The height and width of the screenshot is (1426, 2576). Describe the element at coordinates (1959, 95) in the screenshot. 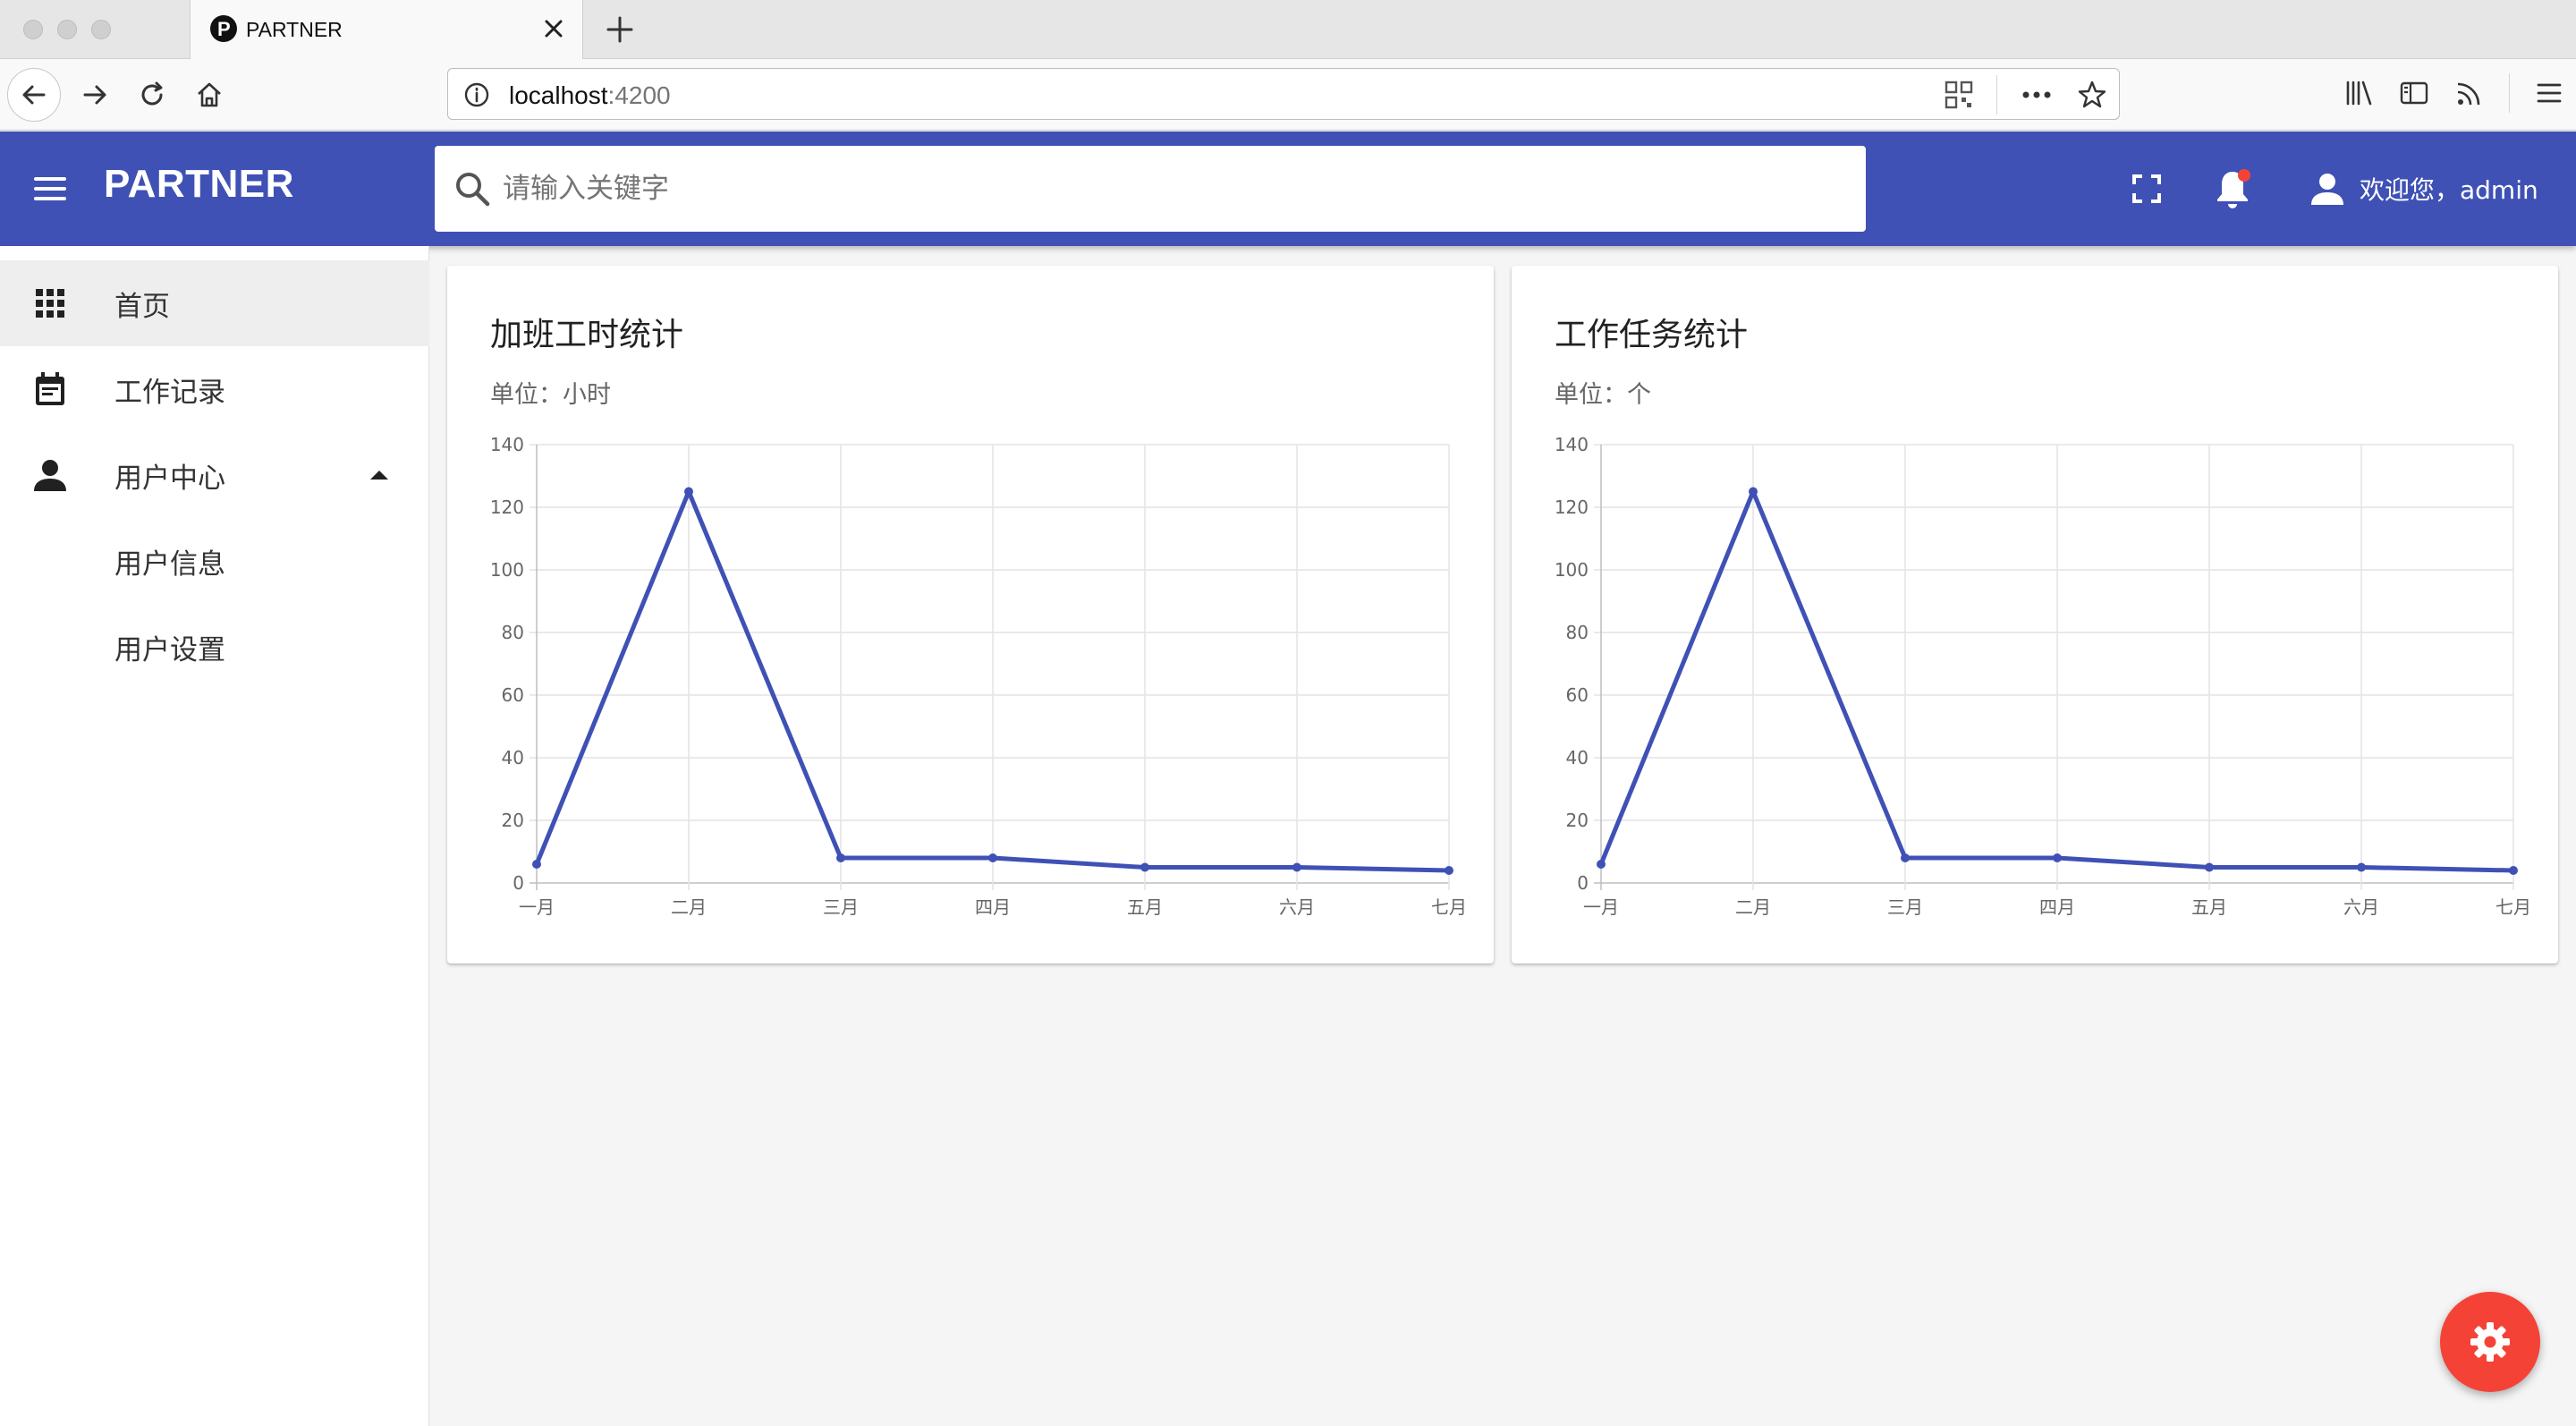

I see `qr-code-icon` at that location.